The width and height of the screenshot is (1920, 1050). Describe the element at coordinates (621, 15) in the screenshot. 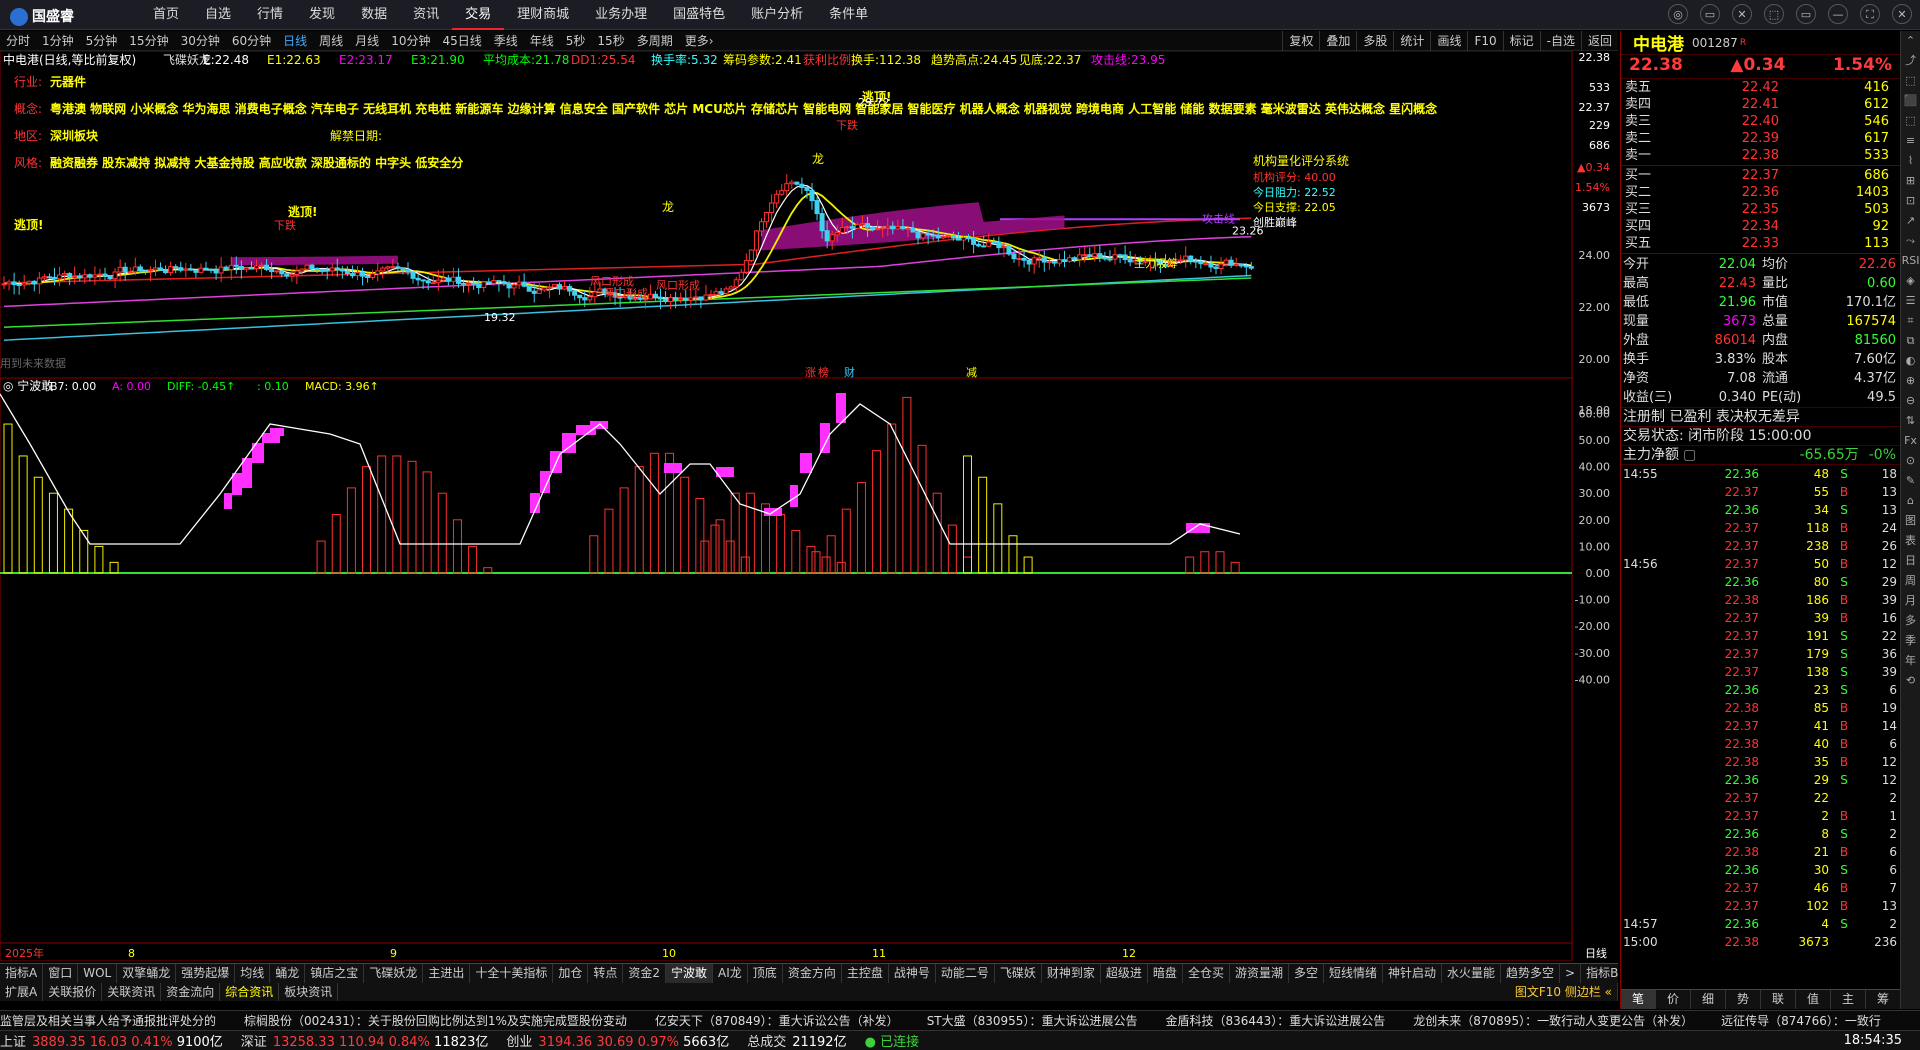

I see `nav-item: 业务办理` at that location.